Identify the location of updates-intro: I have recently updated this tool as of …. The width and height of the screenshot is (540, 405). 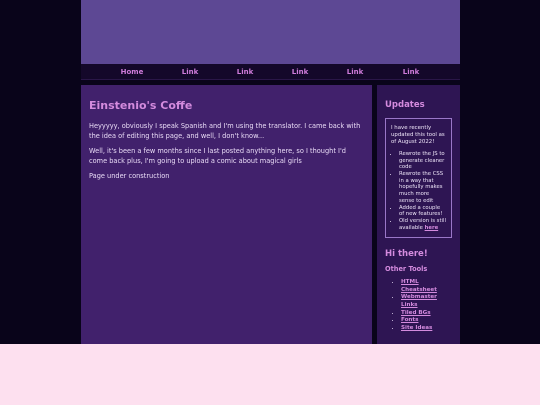
(418, 135).